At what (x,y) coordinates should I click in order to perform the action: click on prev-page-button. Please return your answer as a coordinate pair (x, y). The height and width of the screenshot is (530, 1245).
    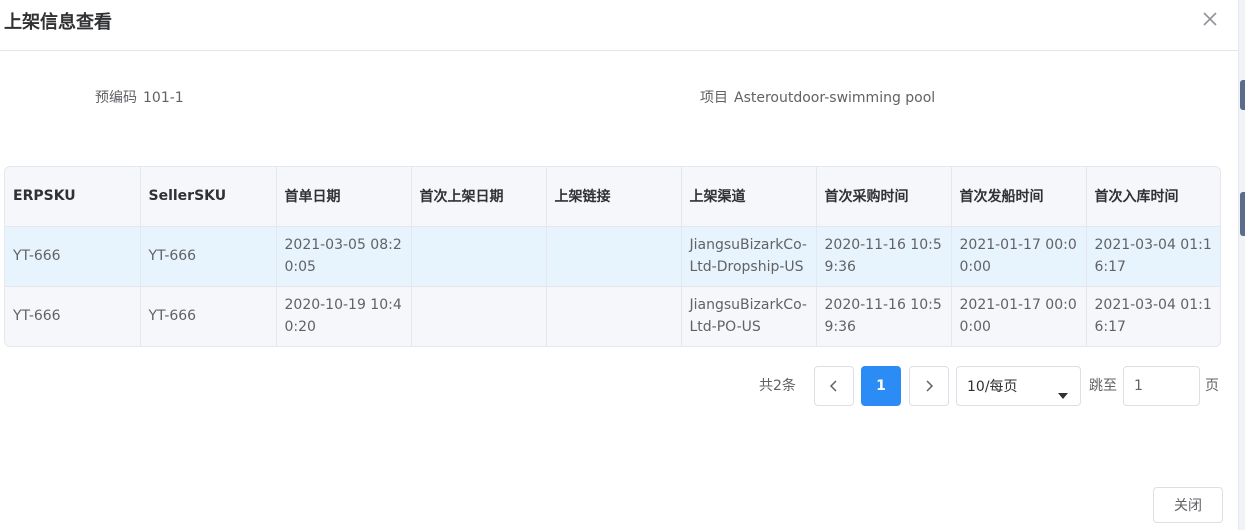
    Looking at the image, I should click on (834, 386).